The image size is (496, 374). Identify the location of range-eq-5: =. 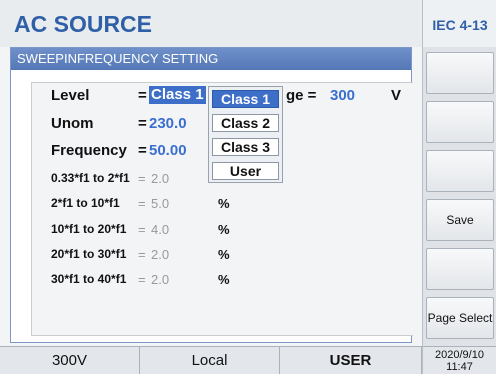
(142, 279).